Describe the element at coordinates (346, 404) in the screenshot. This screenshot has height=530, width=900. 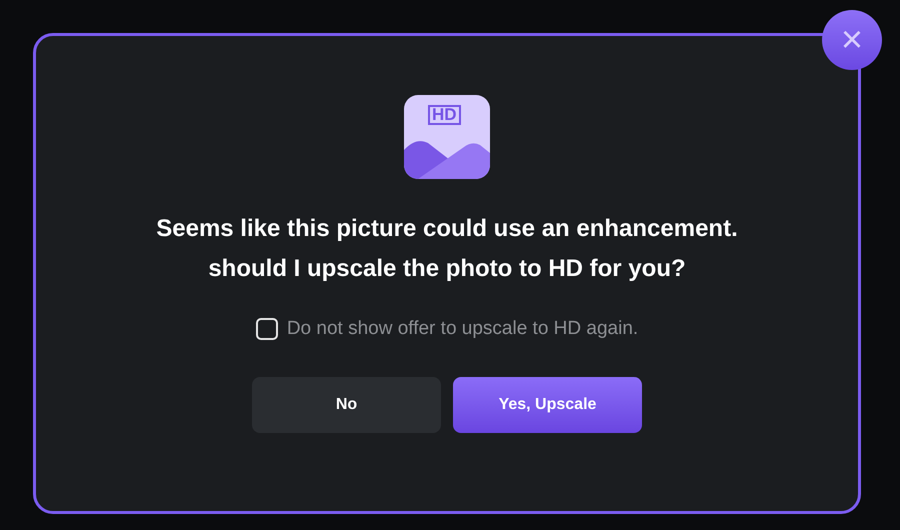
I see `decline-button: No` at that location.